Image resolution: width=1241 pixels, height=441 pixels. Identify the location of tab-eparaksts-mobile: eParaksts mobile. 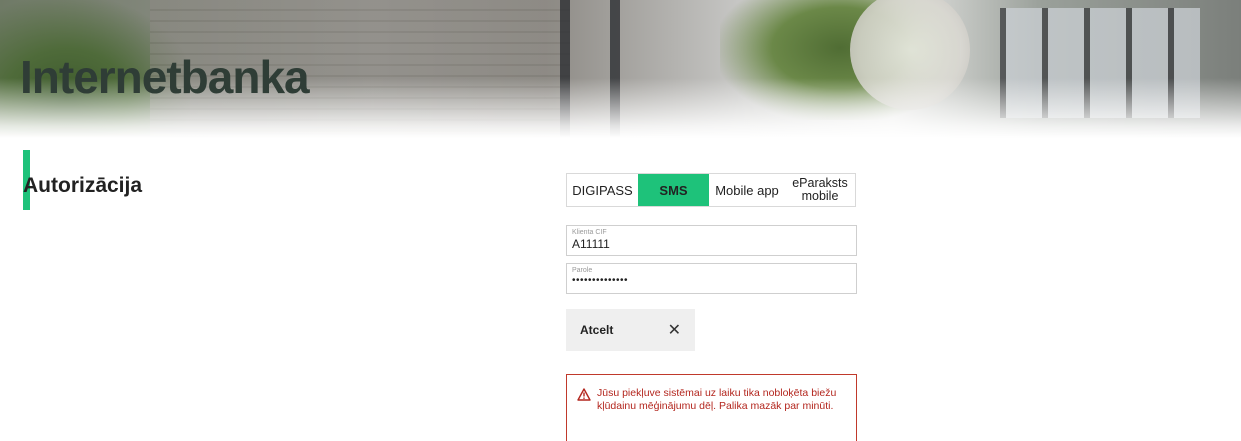
(820, 190).